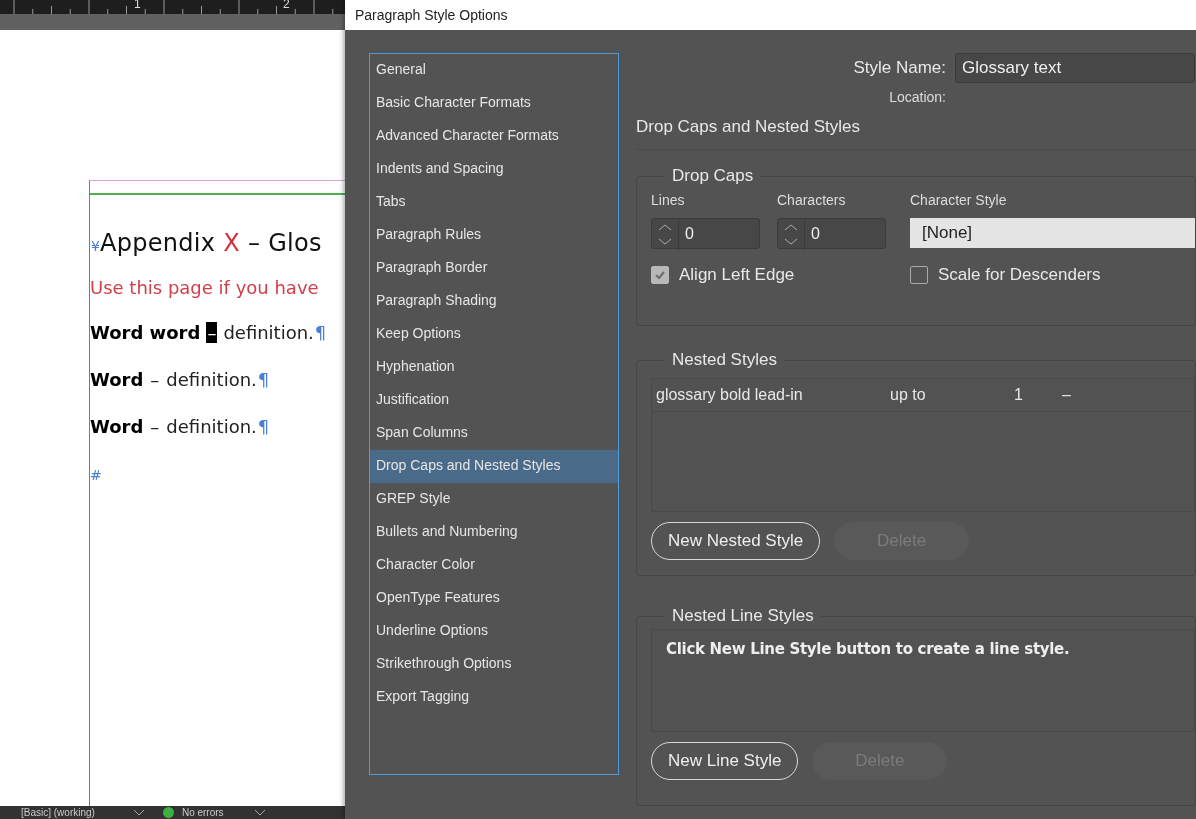 The width and height of the screenshot is (1196, 819). I want to click on category-item: Paragraph Border, so click(494, 268).